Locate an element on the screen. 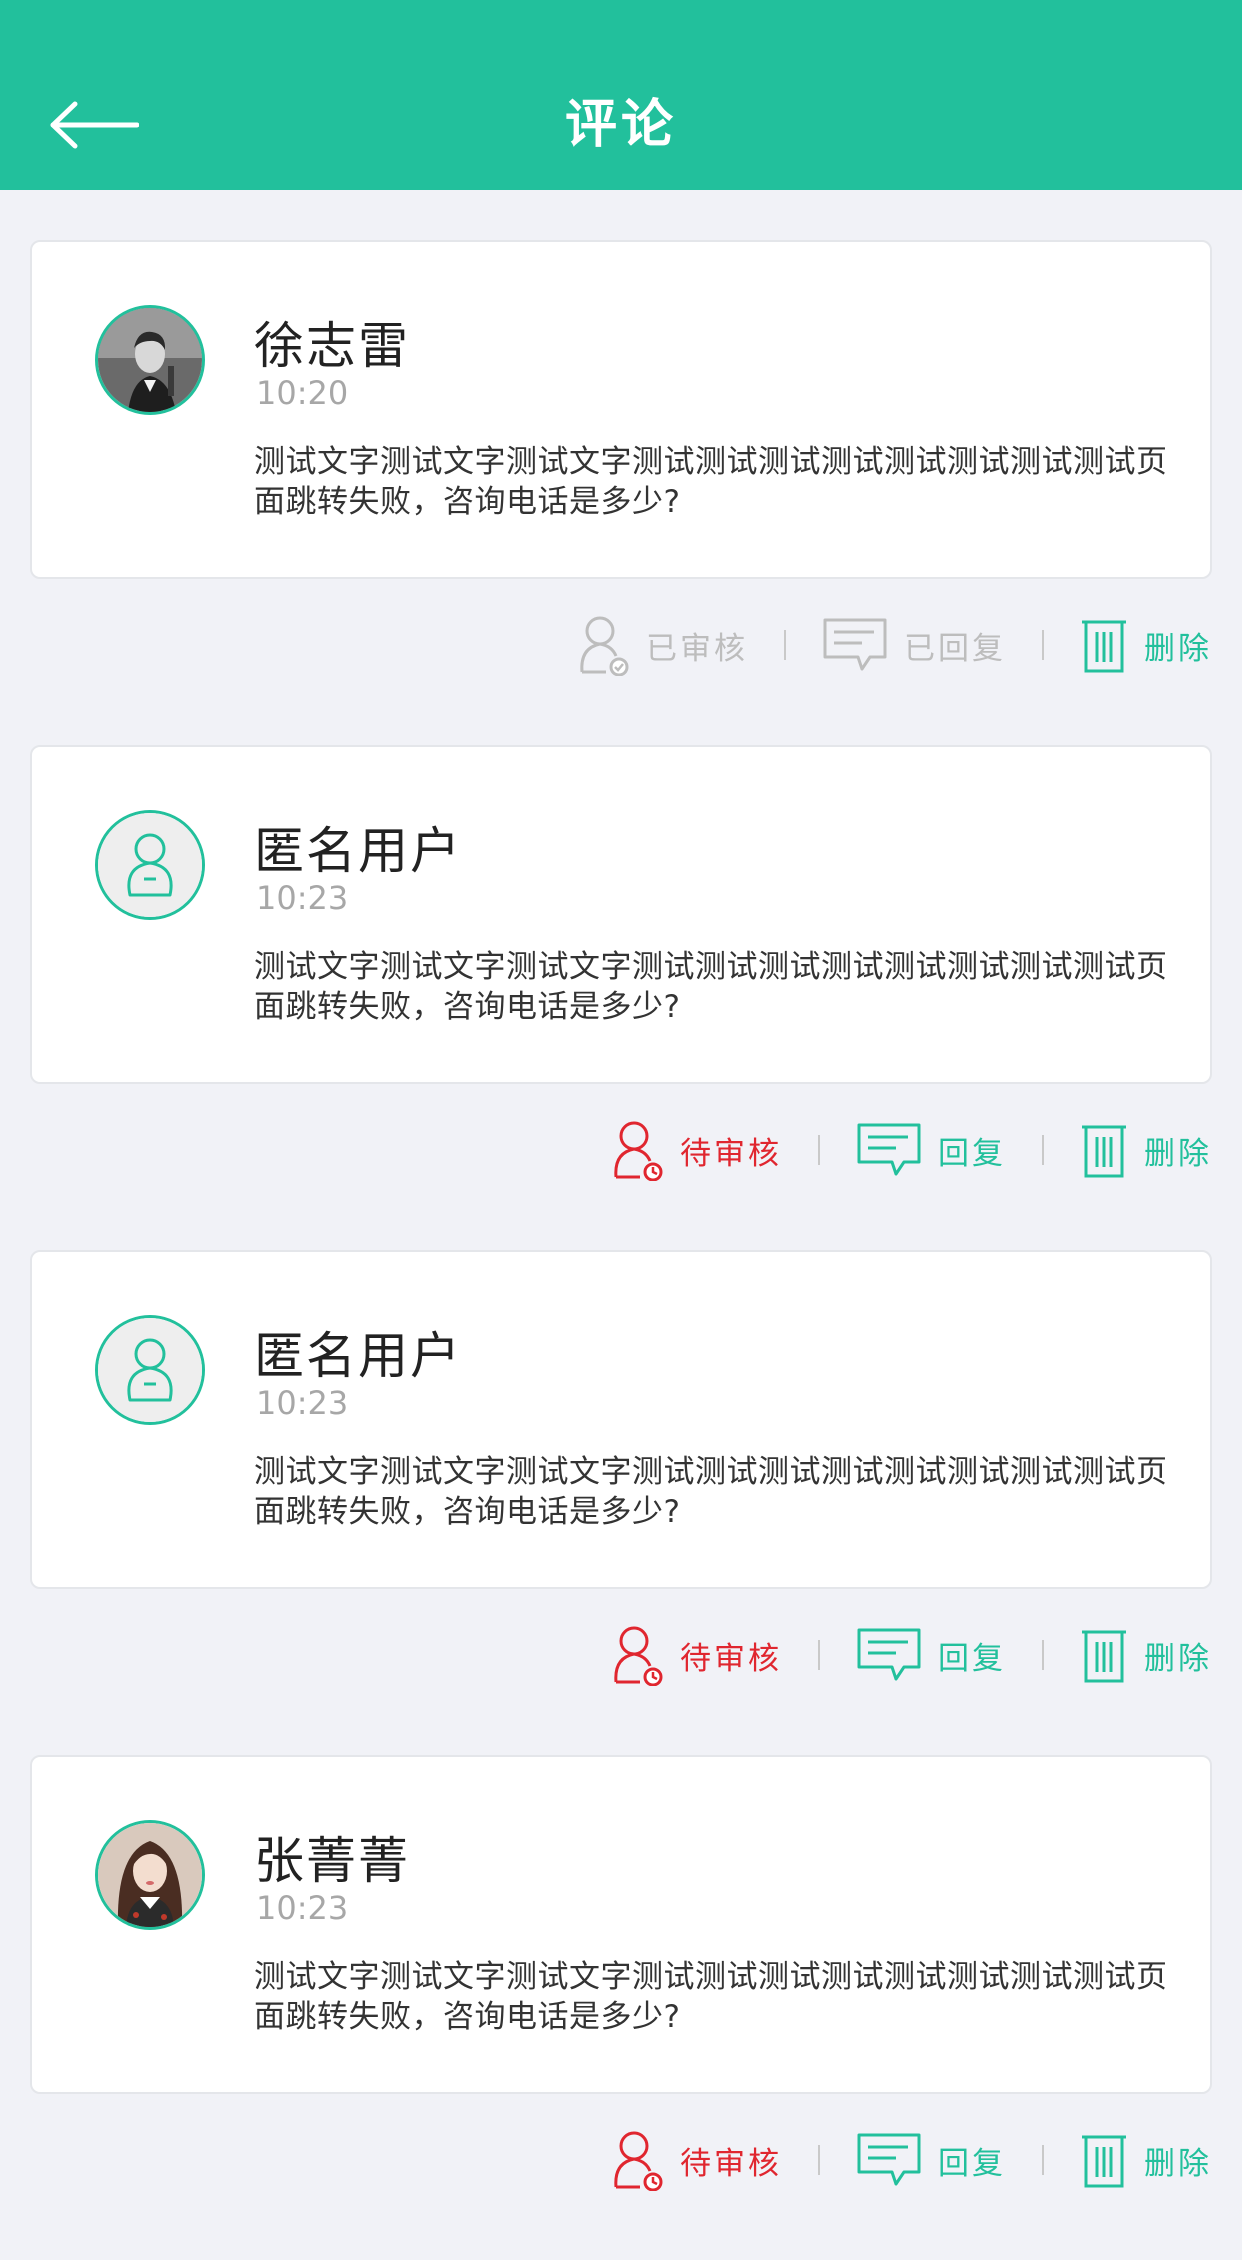 The image size is (1242, 2260). comment-actions: 已审核 已回复 删除 is located at coordinates (606, 645).